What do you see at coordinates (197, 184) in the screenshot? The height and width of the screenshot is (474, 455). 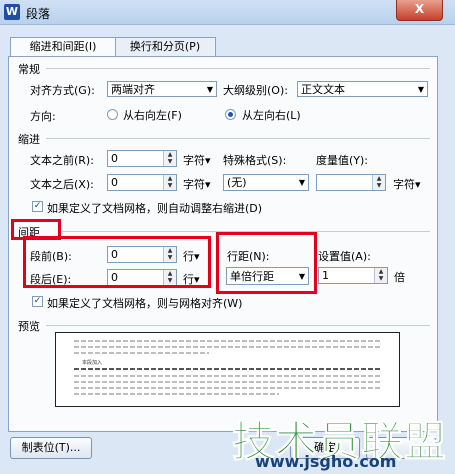 I see `indent-after-unit: 字符▾` at bounding box center [197, 184].